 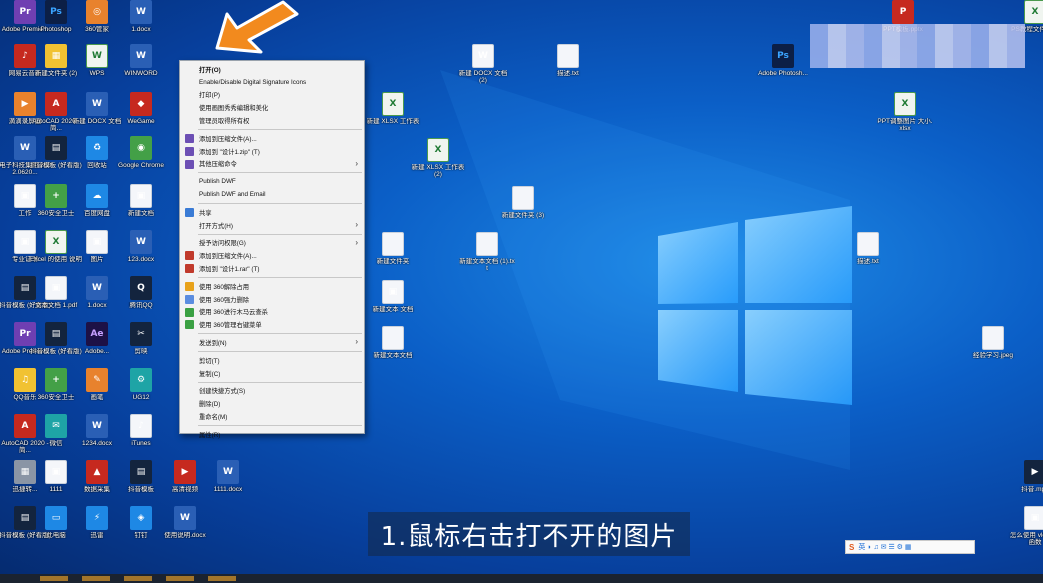 What do you see at coordinates (210, 405) in the screenshot?
I see `menu-item-label: 删除(D)` at bounding box center [210, 405].